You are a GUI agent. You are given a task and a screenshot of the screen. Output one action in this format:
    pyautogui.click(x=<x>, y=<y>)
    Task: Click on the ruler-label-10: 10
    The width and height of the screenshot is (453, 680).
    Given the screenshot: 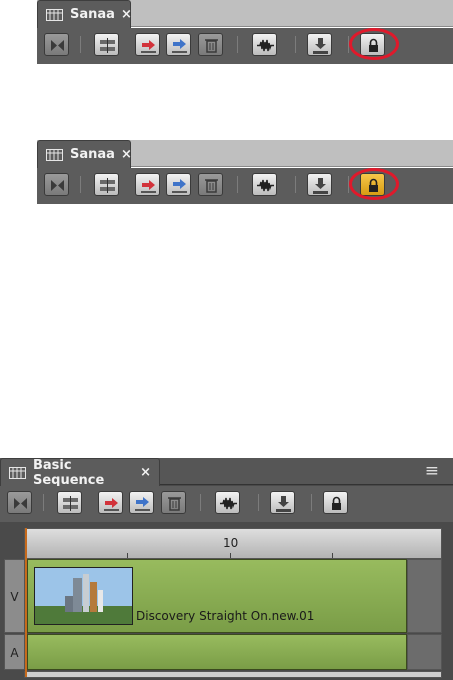 What is the action you would take?
    pyautogui.click(x=231, y=543)
    